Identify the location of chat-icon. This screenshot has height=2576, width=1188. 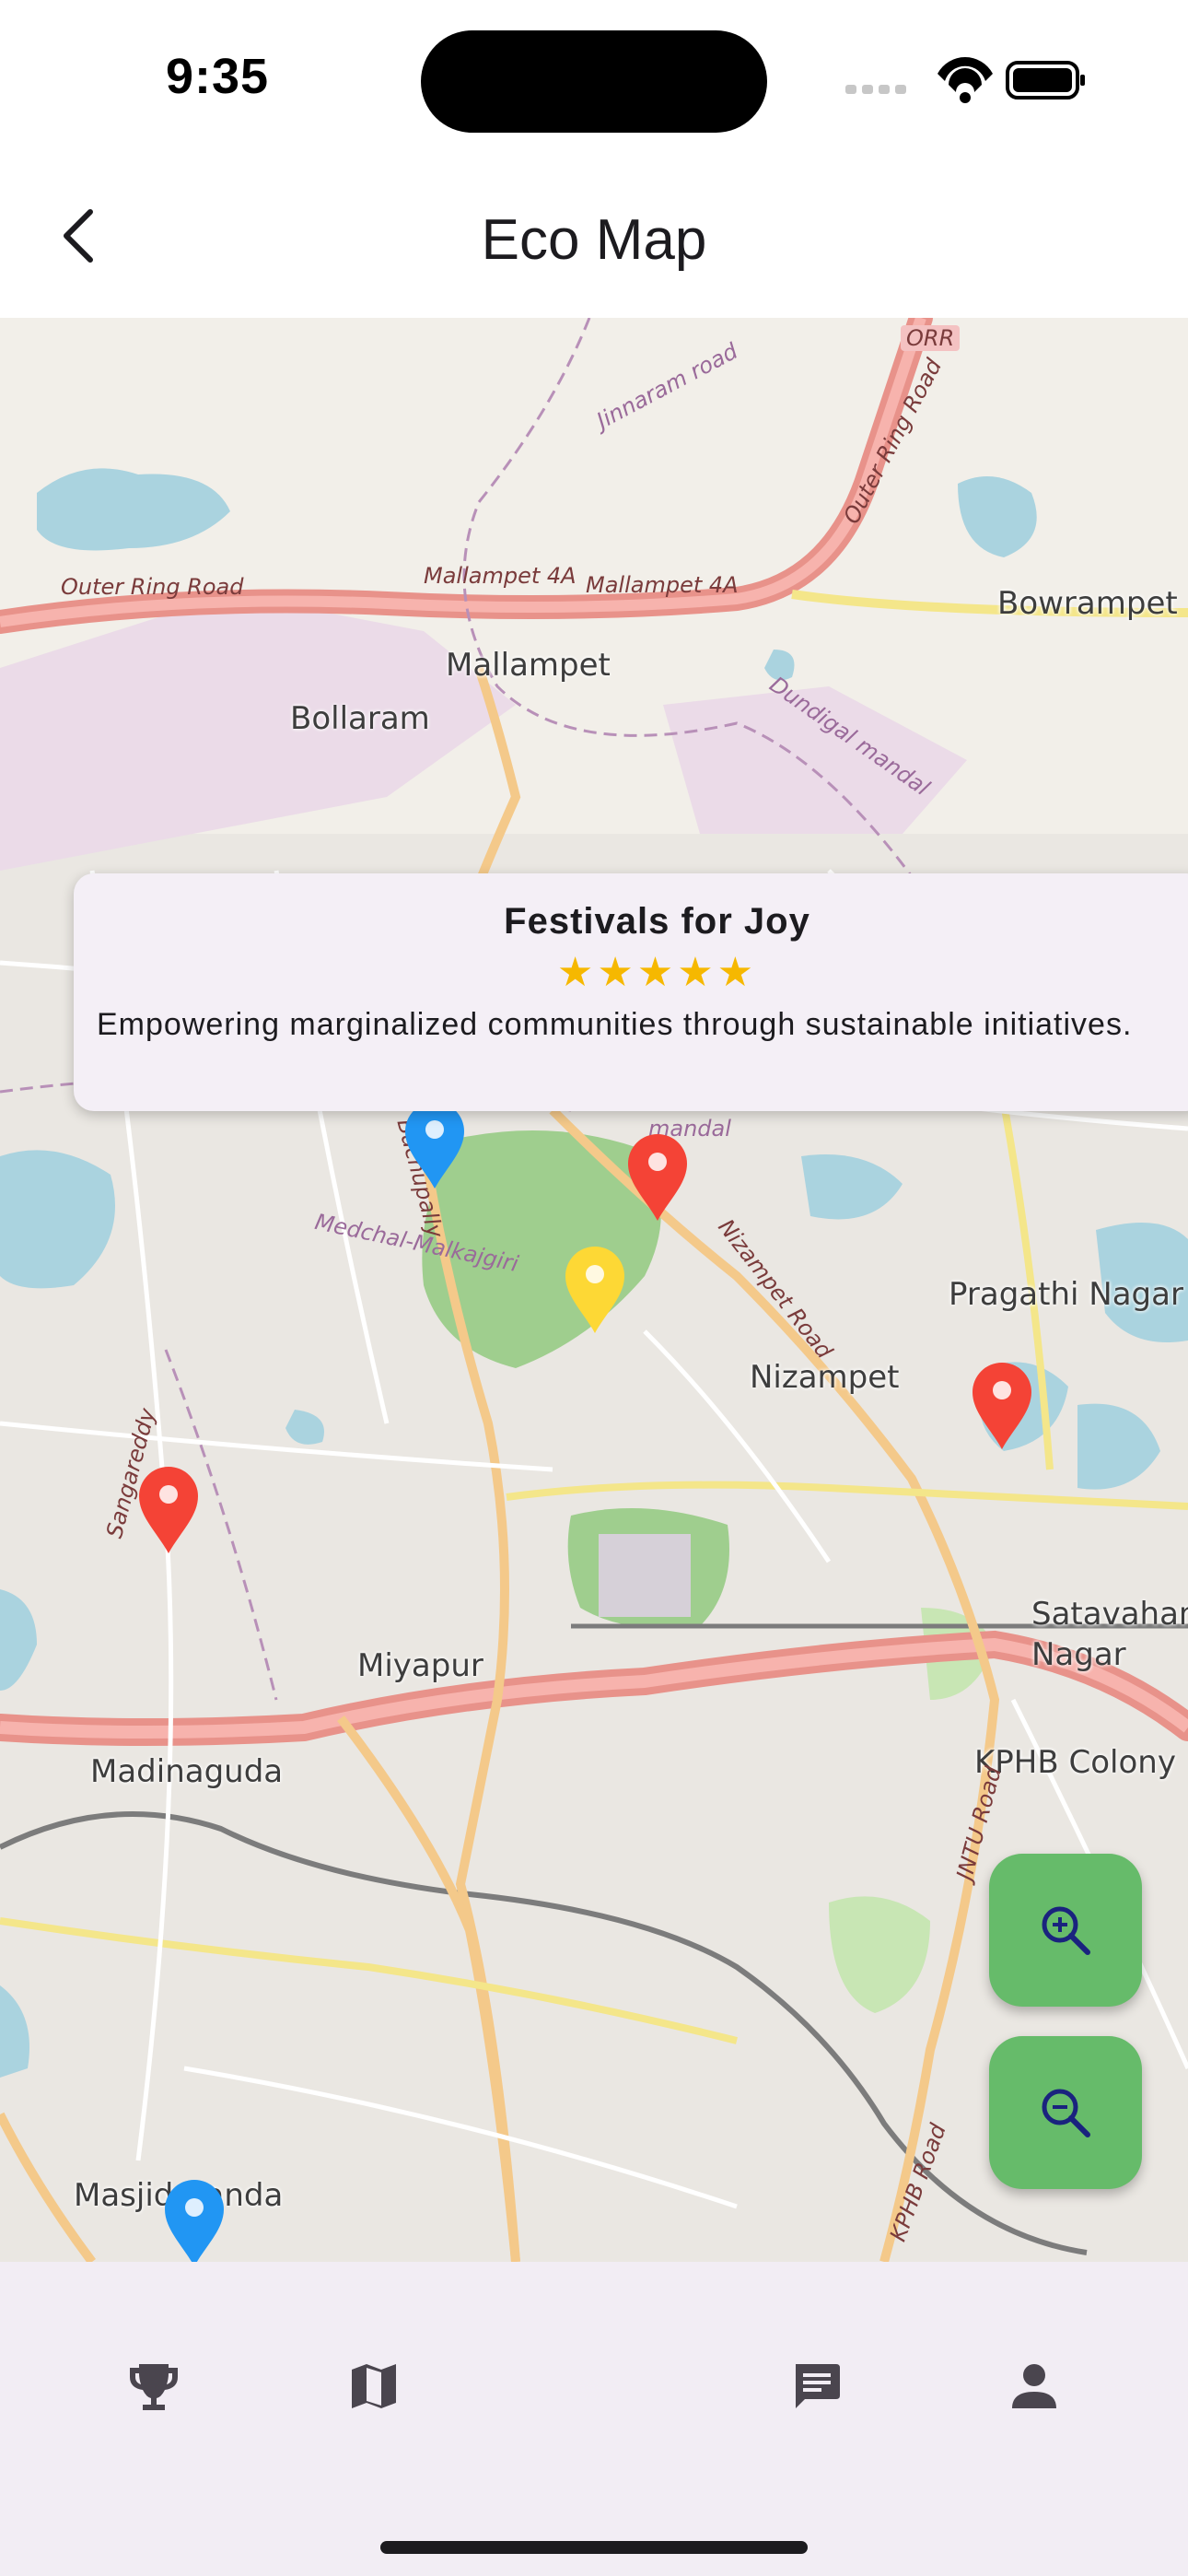
(818, 2386).